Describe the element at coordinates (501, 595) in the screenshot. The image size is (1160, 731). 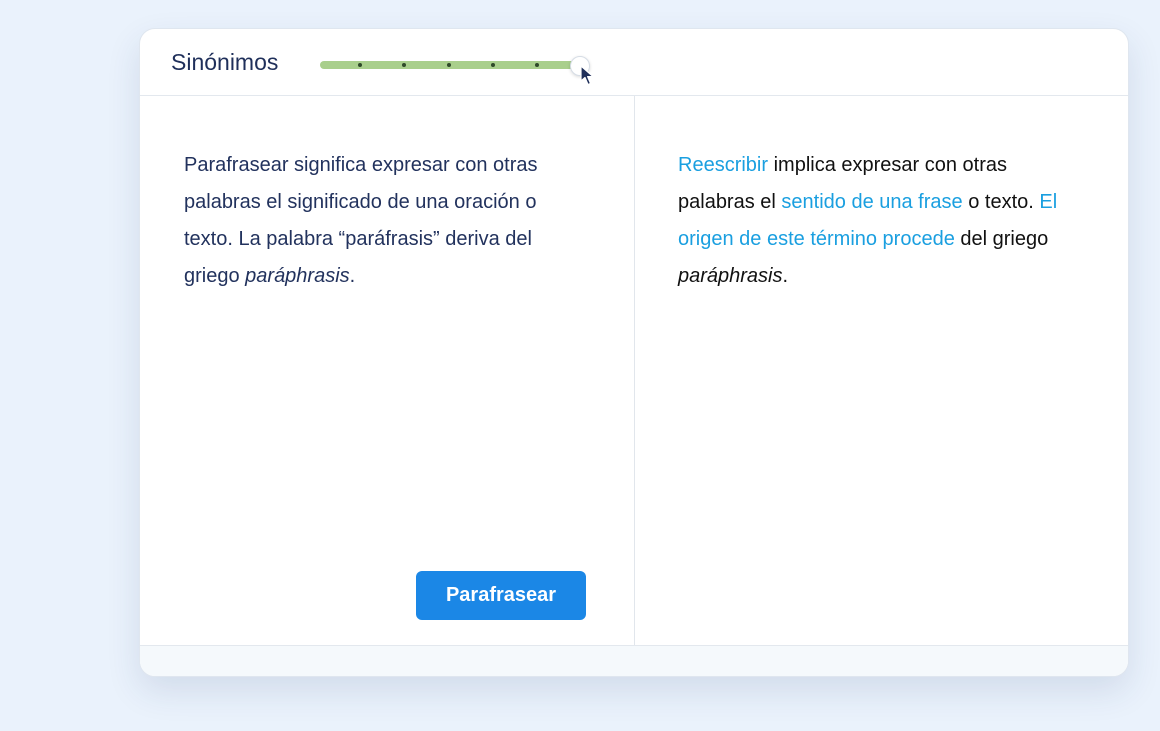
I see `paraphrase-button: Parafrasear` at that location.